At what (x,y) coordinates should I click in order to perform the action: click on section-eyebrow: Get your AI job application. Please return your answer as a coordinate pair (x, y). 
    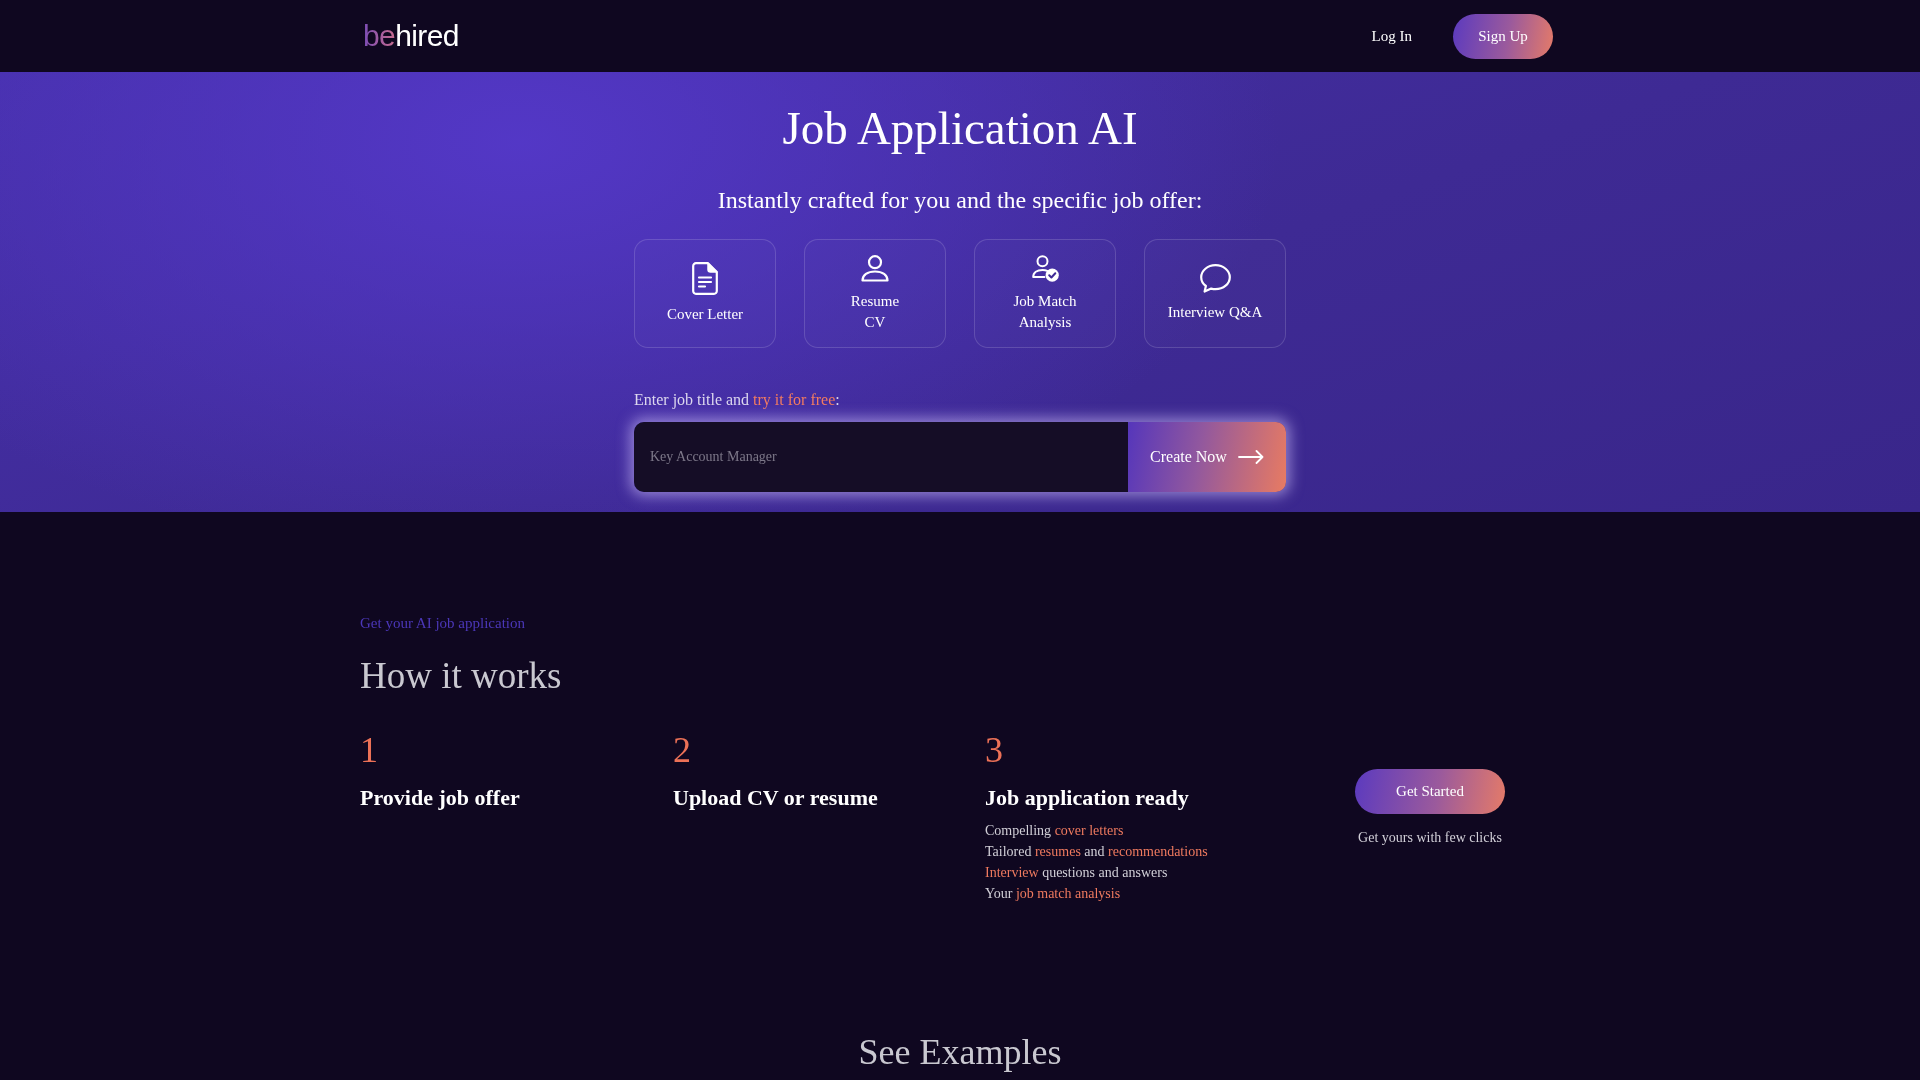
    Looking at the image, I should click on (443, 623).